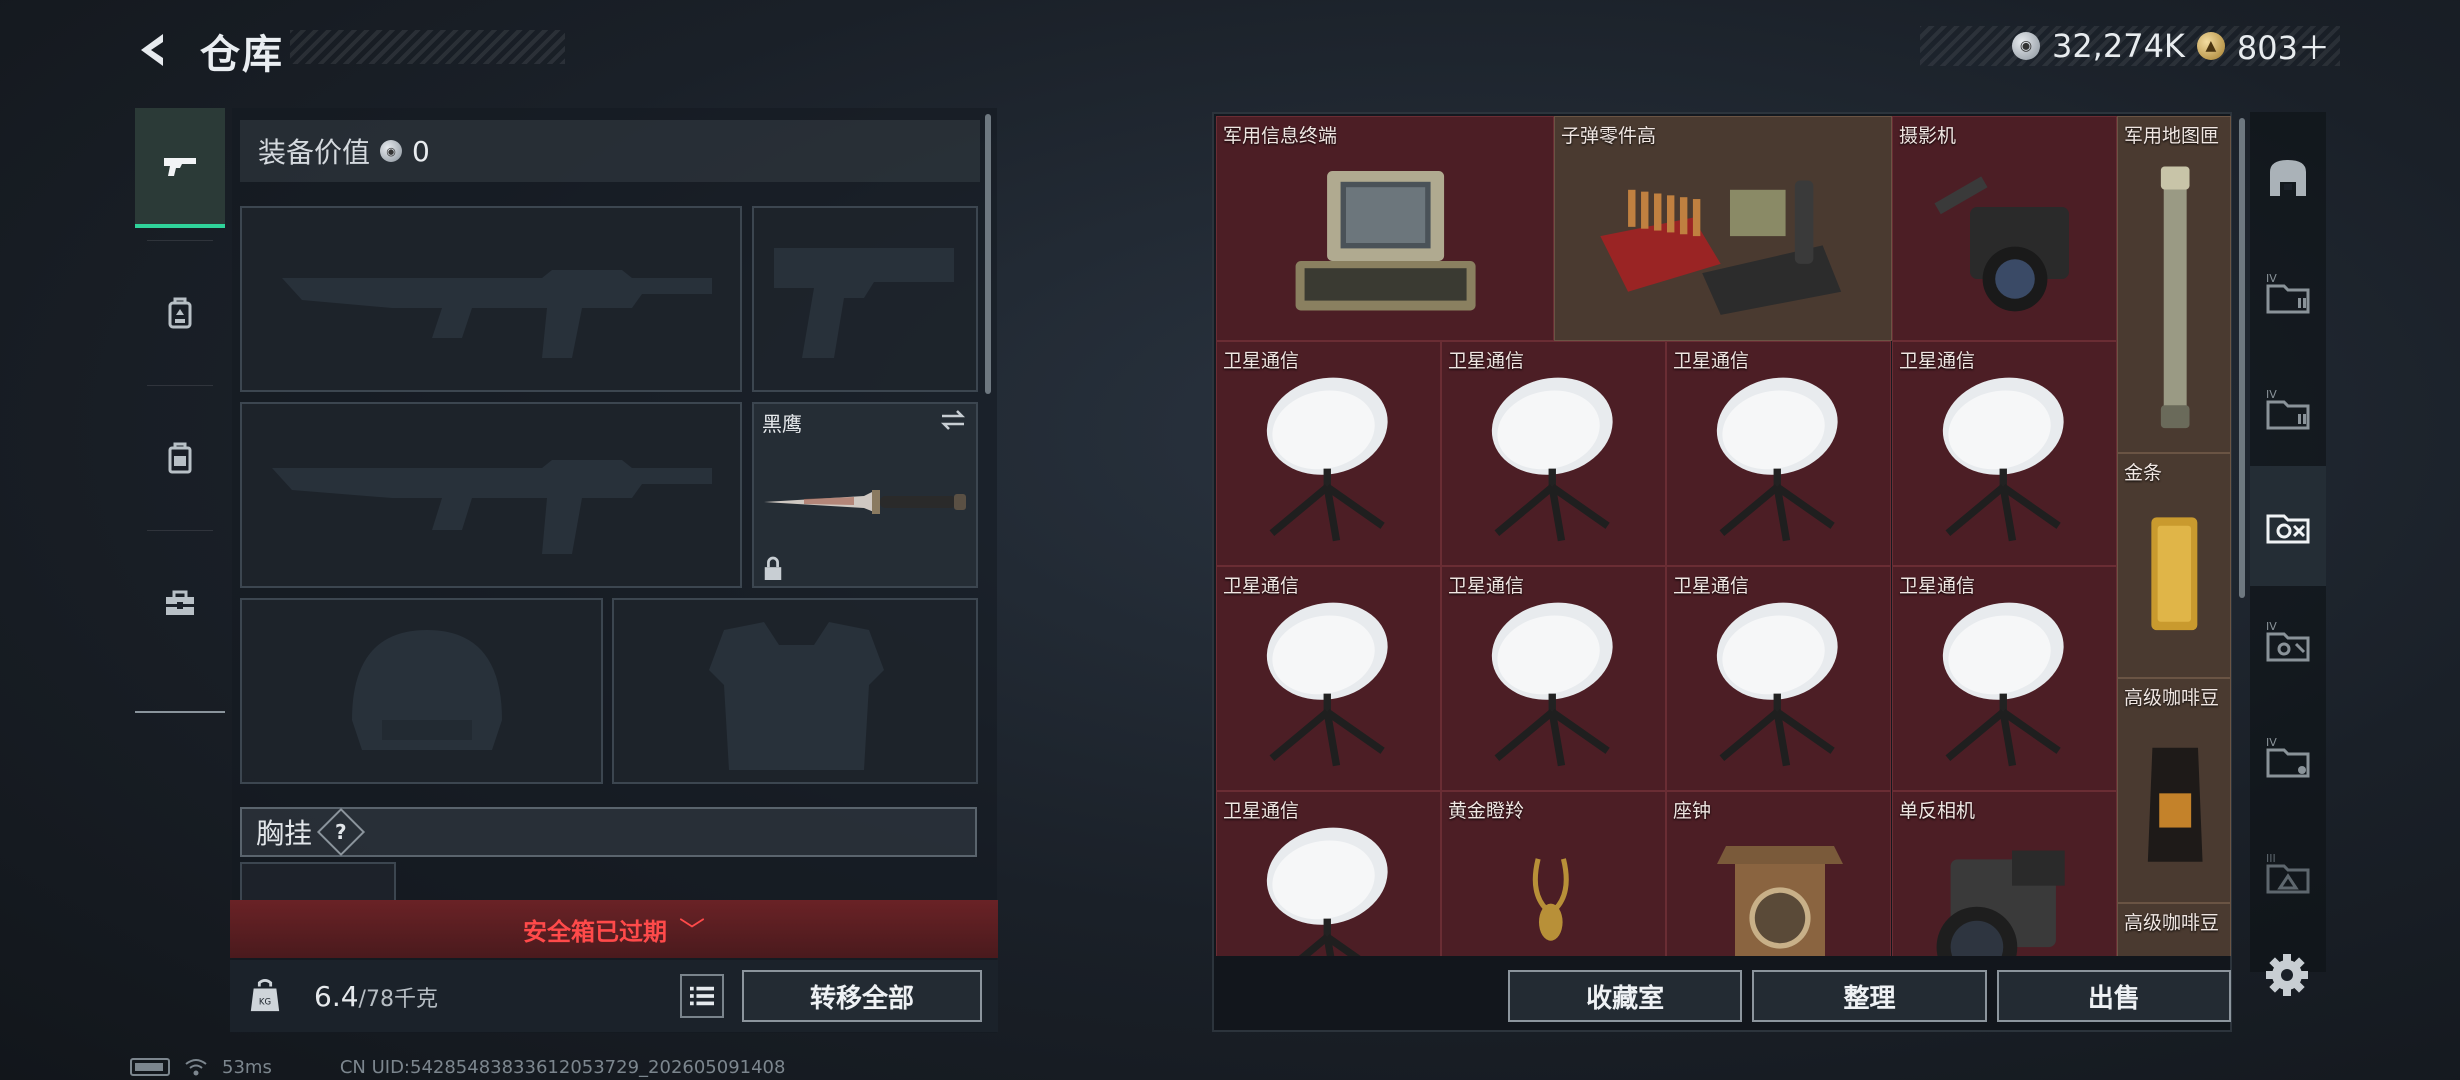 The height and width of the screenshot is (1080, 2460). What do you see at coordinates (265, 1003) in the screenshot?
I see `svg-text: KG` at bounding box center [265, 1003].